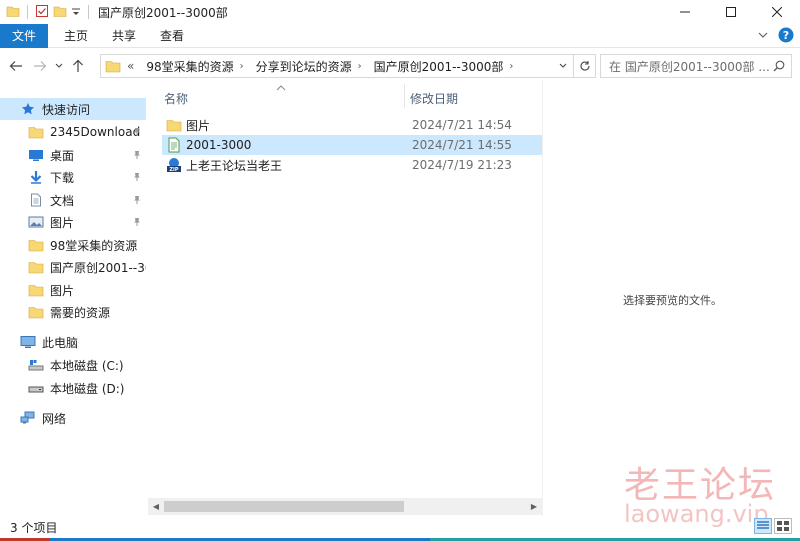 This screenshot has height=541, width=800. What do you see at coordinates (73, 365) in the screenshot?
I see `sidebar-item-drive-c: 本地磁盘 (C:)` at bounding box center [73, 365].